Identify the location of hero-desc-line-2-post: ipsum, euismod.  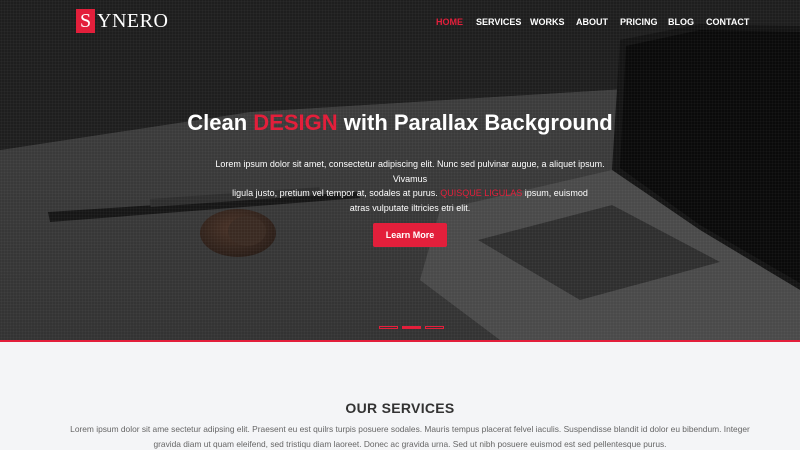
(555, 193).